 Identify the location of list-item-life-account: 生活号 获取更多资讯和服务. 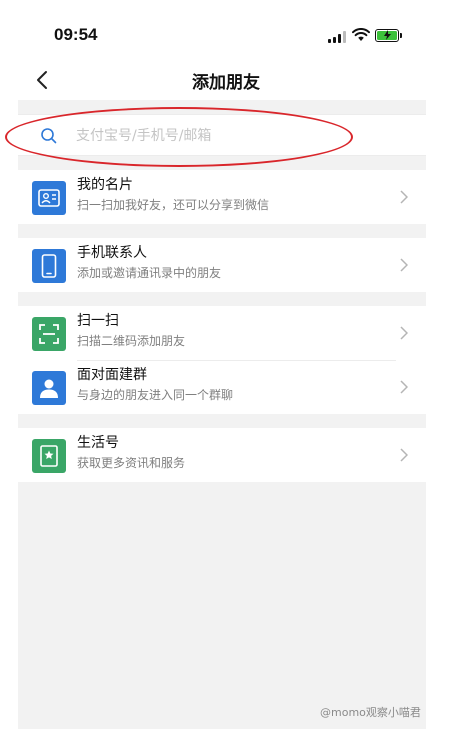
(222, 455).